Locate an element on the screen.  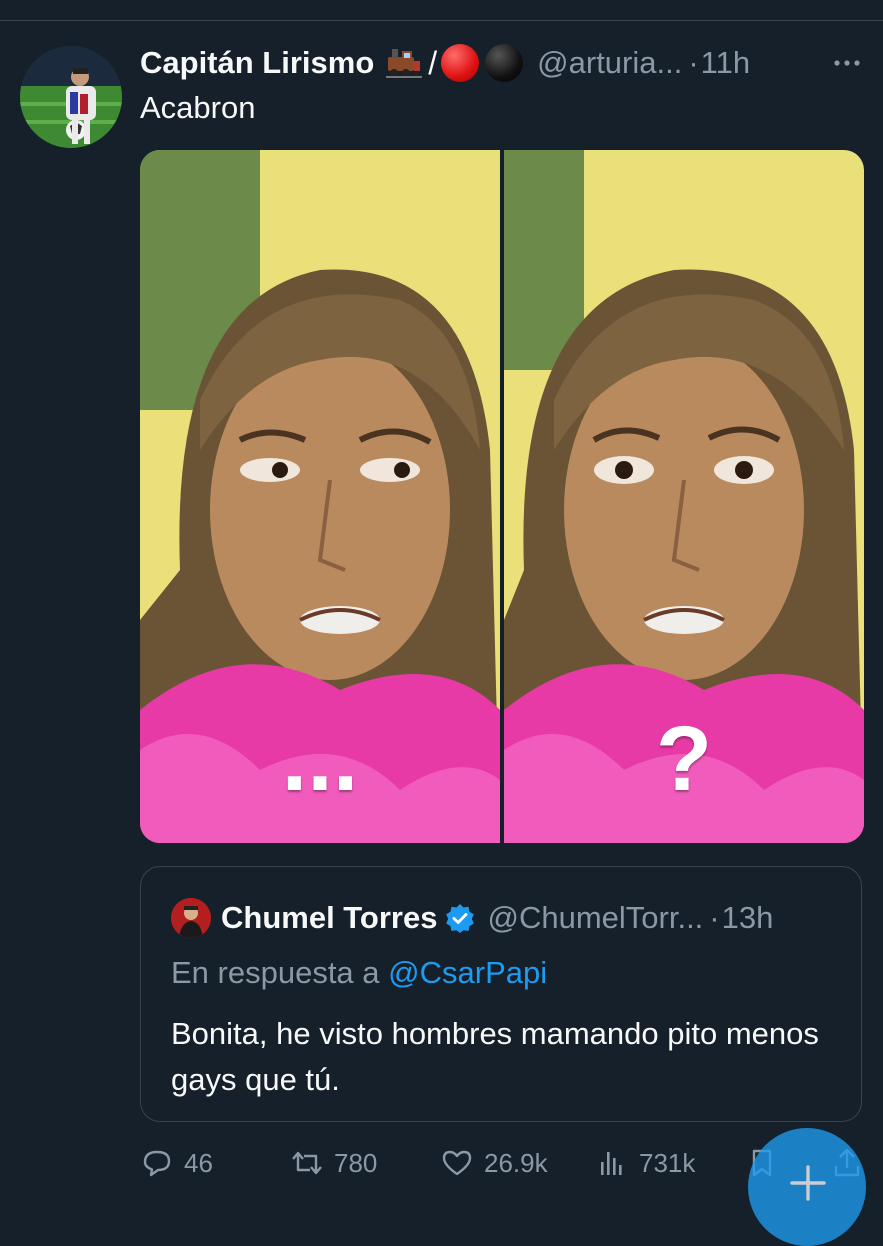
view-count: 731k is located at coordinates (667, 1162).